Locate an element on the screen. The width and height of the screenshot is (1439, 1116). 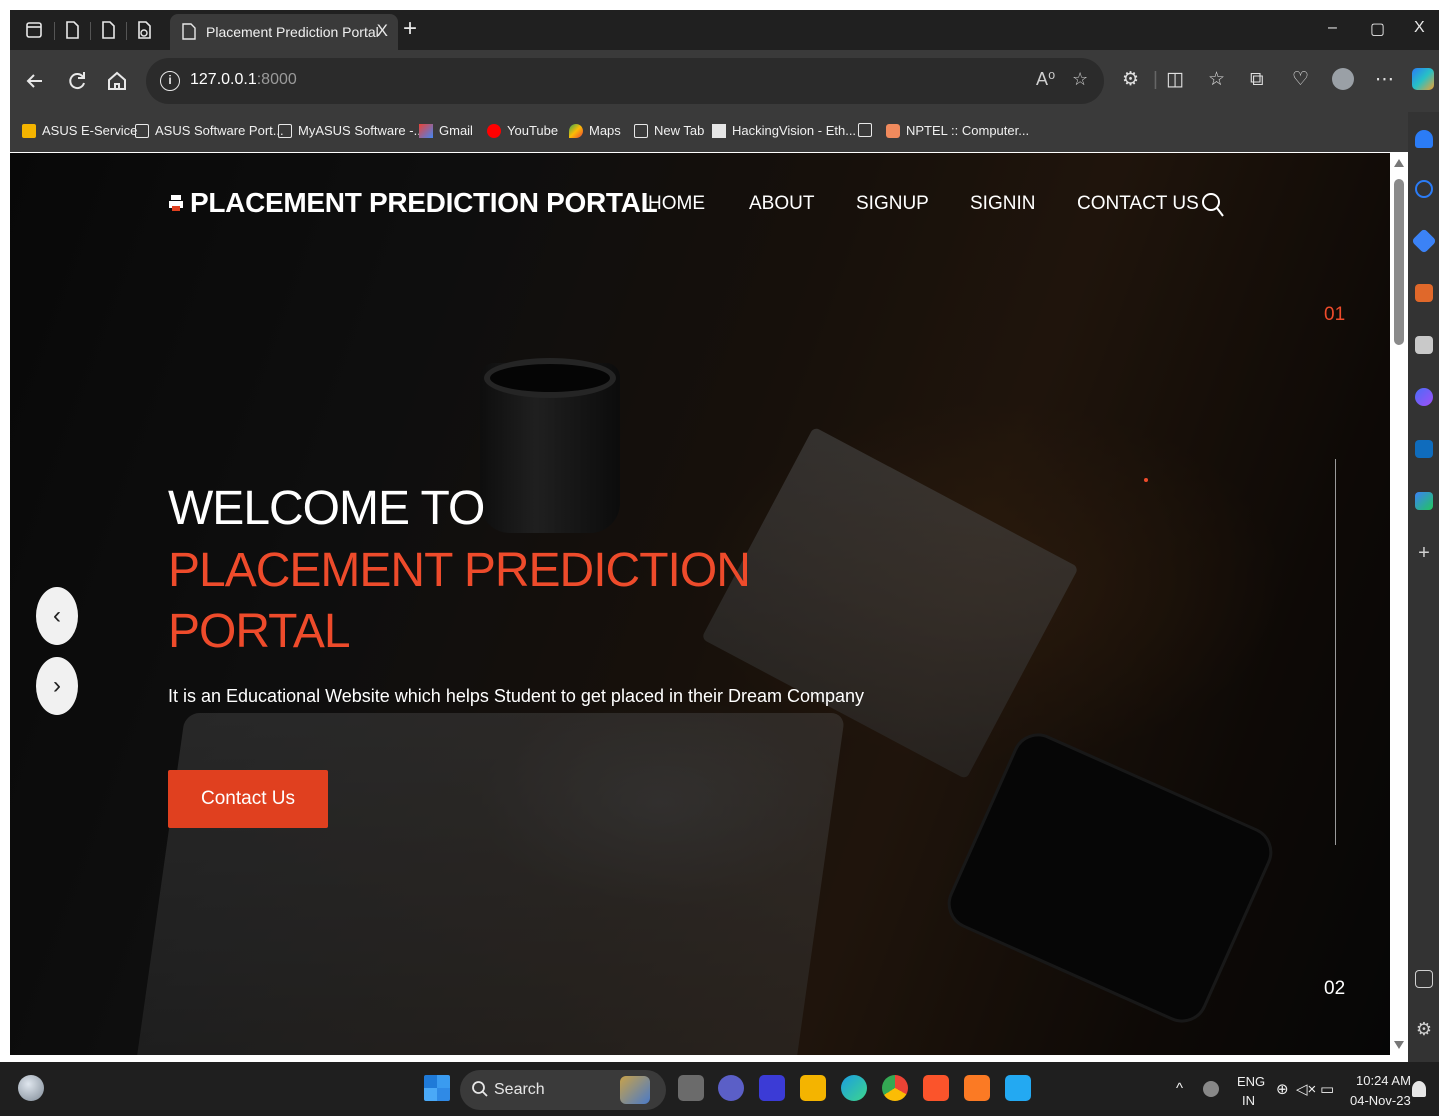
chrome-icon is located at coordinates (895, 1088).